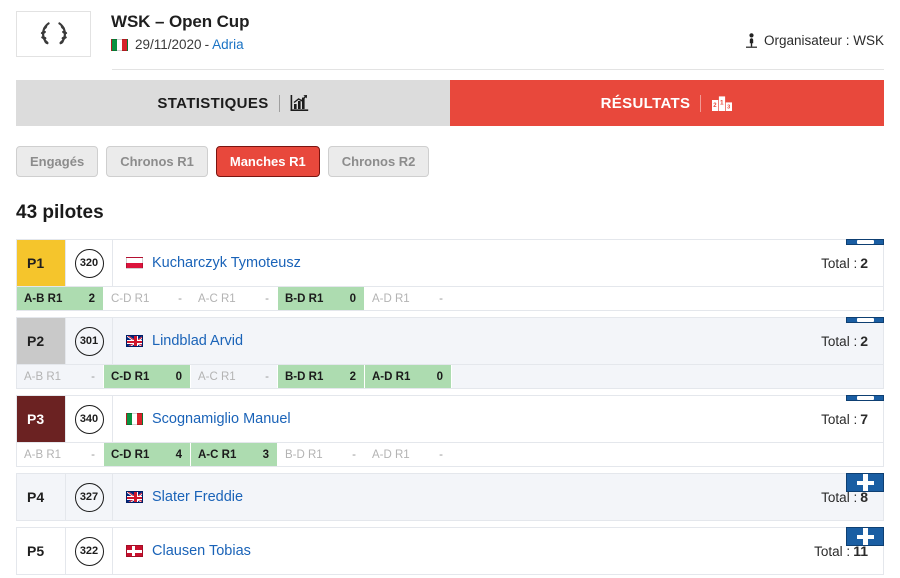 The width and height of the screenshot is (900, 578). I want to click on heat-label: C-D R1, so click(130, 298).